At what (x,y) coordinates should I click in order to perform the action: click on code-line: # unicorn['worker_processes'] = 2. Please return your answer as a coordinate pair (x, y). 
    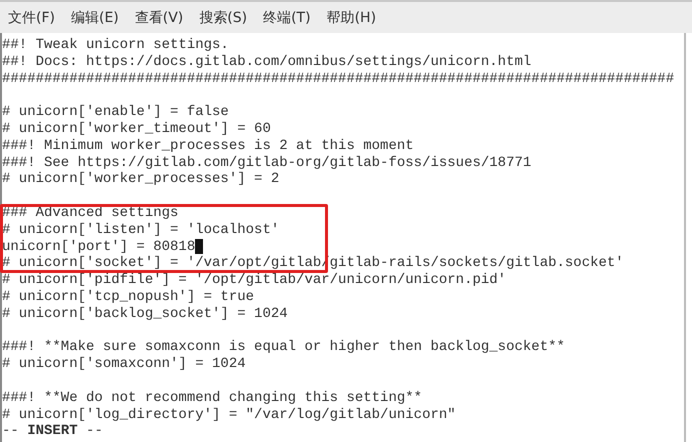
    Looking at the image, I should click on (141, 179).